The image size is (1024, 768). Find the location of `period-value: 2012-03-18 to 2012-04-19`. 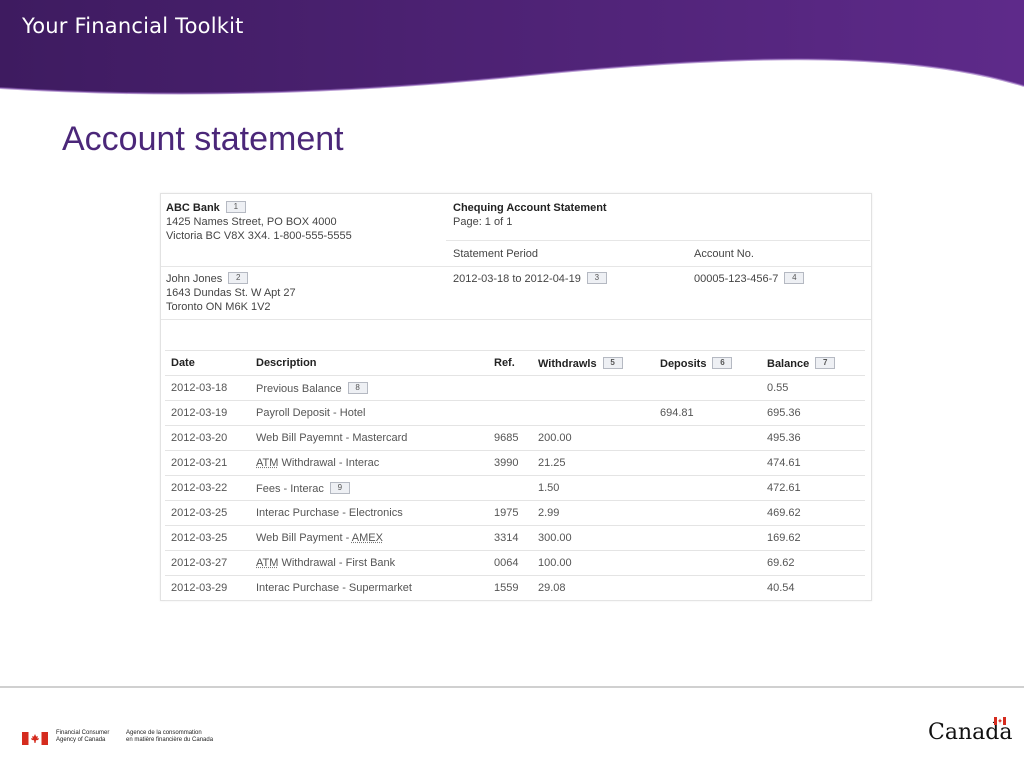

period-value: 2012-03-18 to 2012-04-19 is located at coordinates (517, 279).